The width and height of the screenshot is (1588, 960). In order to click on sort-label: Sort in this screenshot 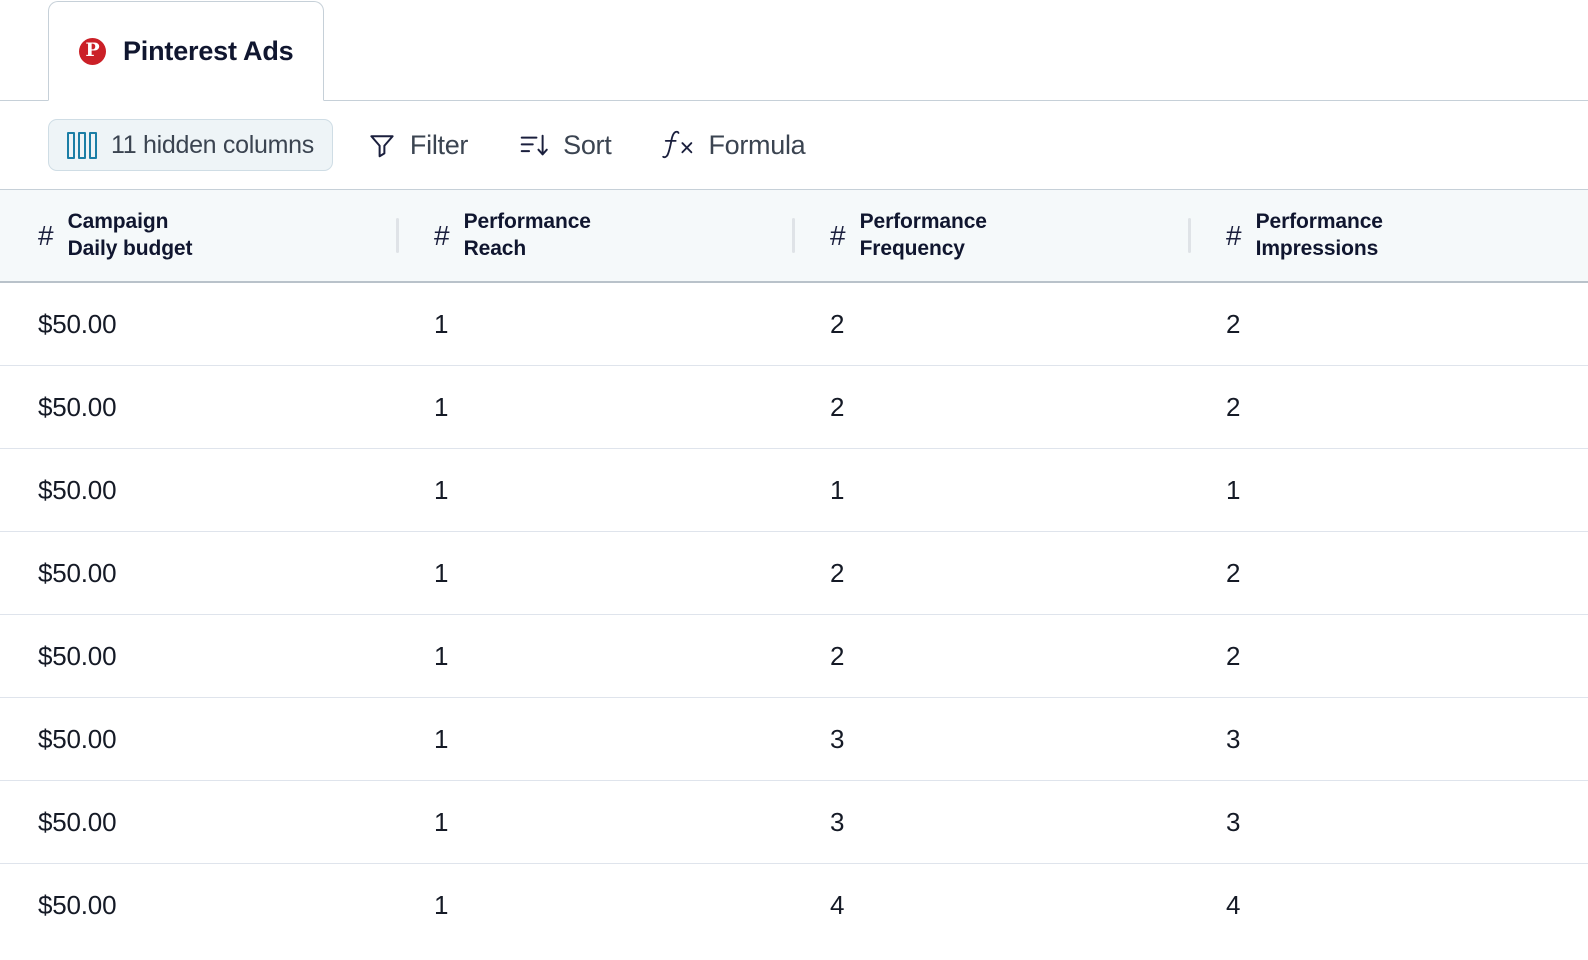, I will do `click(587, 144)`.